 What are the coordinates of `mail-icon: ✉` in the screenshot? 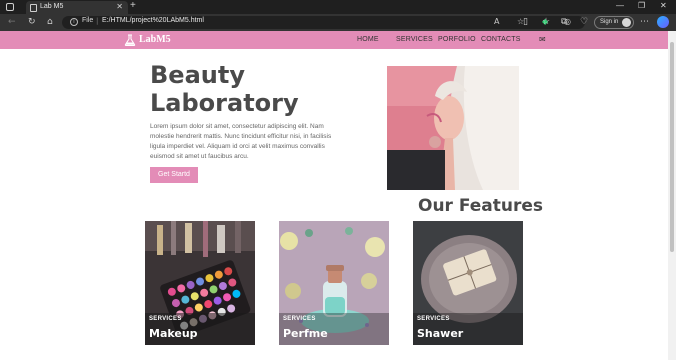 It's located at (542, 39).